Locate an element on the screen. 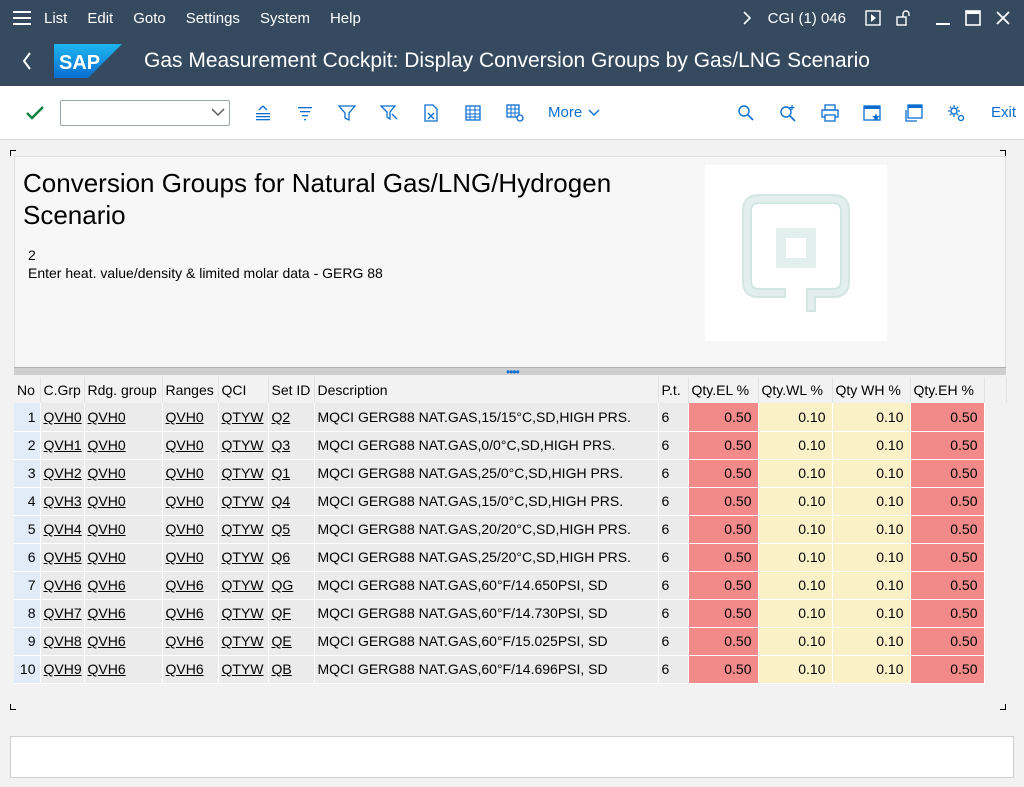  set-id-link: Q1 is located at coordinates (291, 473).